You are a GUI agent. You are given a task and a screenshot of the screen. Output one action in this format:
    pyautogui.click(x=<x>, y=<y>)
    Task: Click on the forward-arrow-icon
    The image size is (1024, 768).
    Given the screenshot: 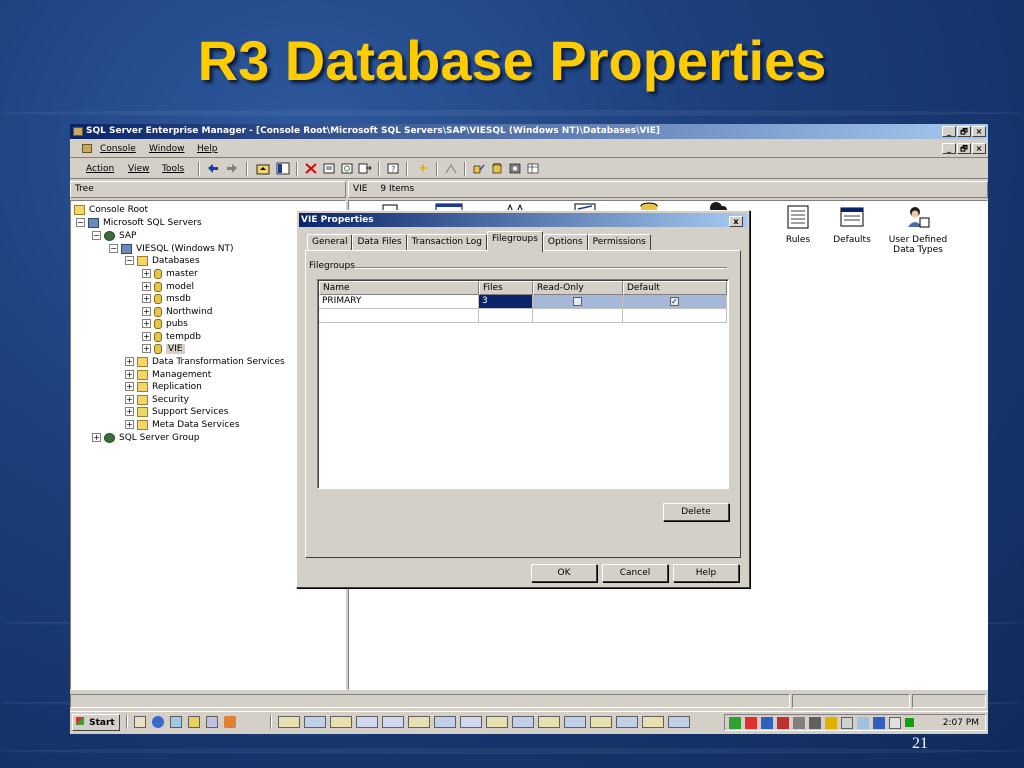 What is the action you would take?
    pyautogui.click(x=232, y=168)
    